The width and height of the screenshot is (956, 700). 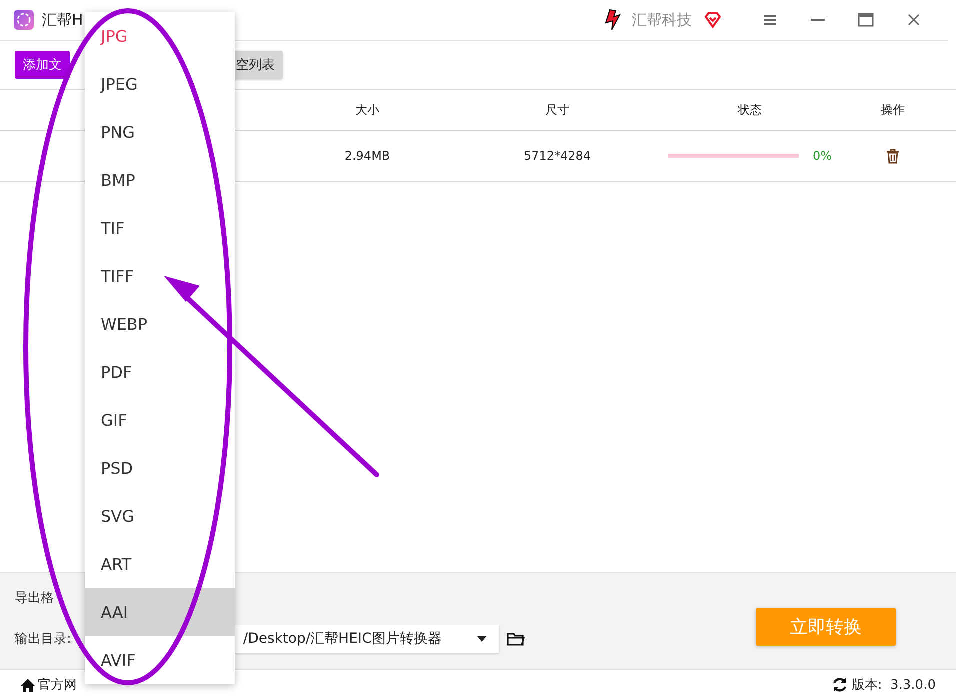 What do you see at coordinates (368, 110) in the screenshot?
I see `column-header: 大小` at bounding box center [368, 110].